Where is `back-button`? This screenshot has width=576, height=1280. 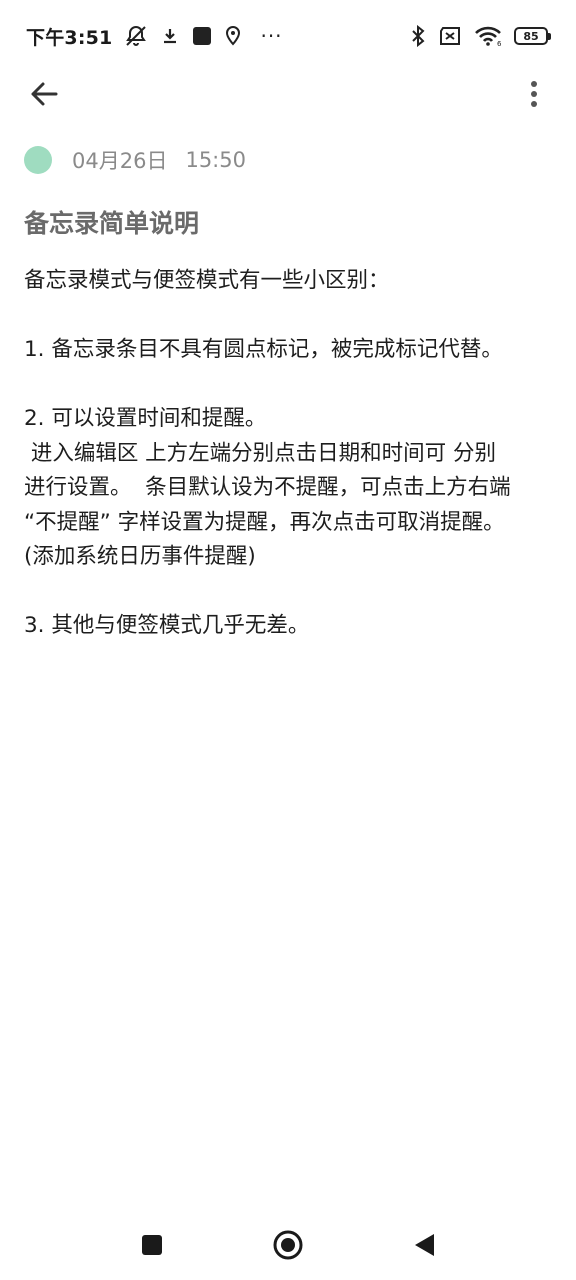 back-button is located at coordinates (44, 94).